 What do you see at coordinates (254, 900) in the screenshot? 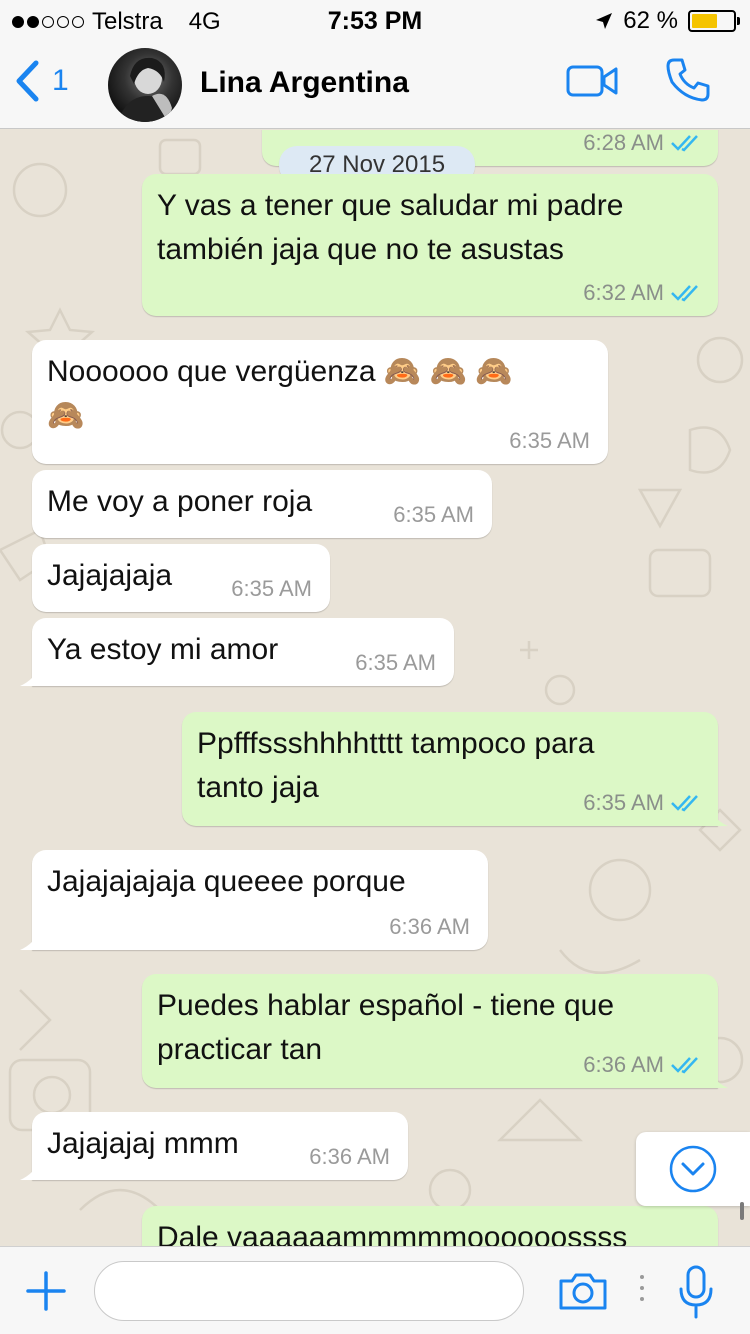
I see `message-bubble-incoming: Jajajajajaja queeee porque 6:36 AM` at bounding box center [254, 900].